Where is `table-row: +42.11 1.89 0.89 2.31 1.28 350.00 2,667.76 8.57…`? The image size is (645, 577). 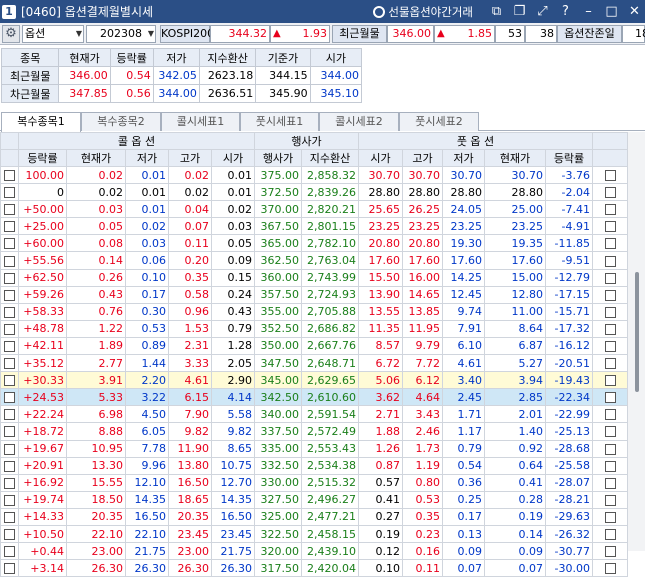
table-row: +42.11 1.89 0.89 2.31 1.28 350.00 2,667.76 8.57… is located at coordinates (314, 346).